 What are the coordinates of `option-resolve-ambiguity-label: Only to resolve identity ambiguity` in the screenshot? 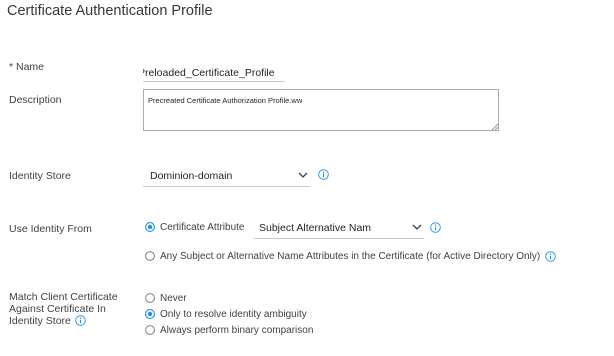 It's located at (233, 314).